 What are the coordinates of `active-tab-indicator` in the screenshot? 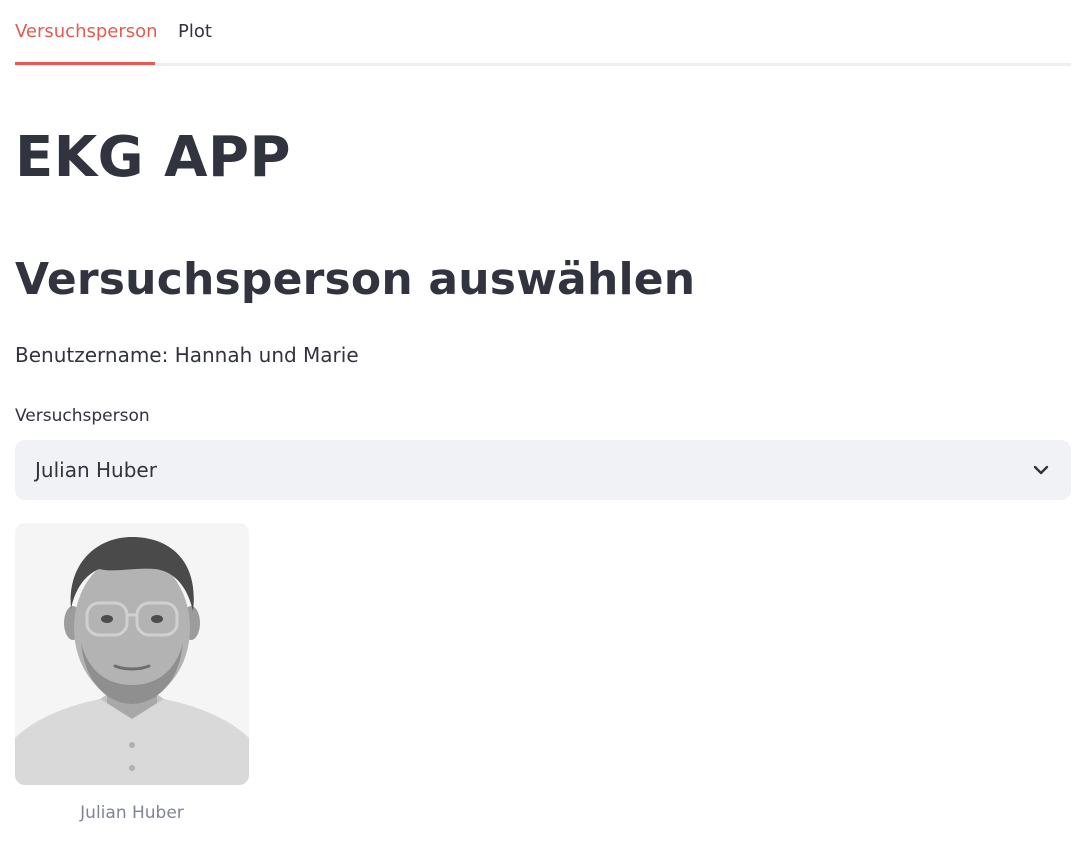 It's located at (85, 63).